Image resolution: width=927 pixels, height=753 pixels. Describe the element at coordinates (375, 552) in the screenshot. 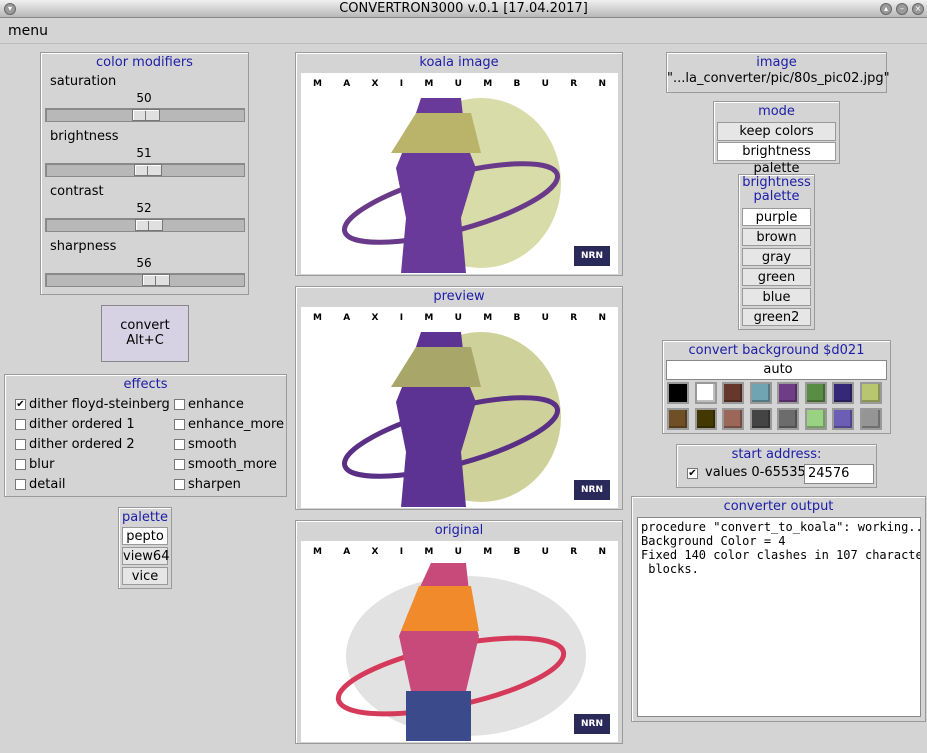

I see `original-banner-letter: X` at that location.